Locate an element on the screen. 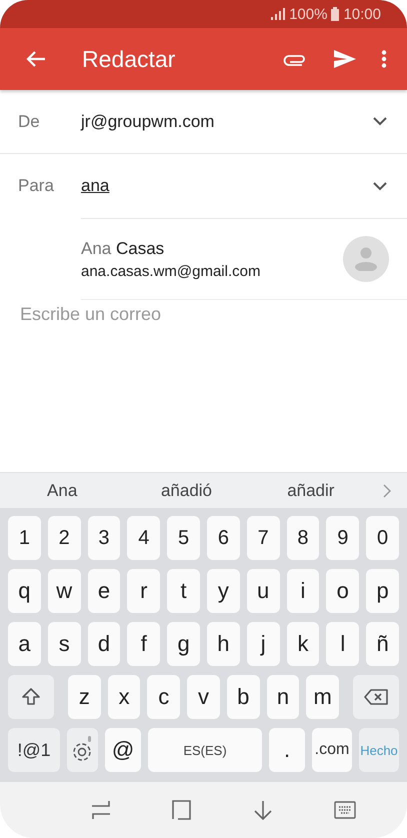 The image size is (407, 838). battery-percent: 100% is located at coordinates (308, 14).